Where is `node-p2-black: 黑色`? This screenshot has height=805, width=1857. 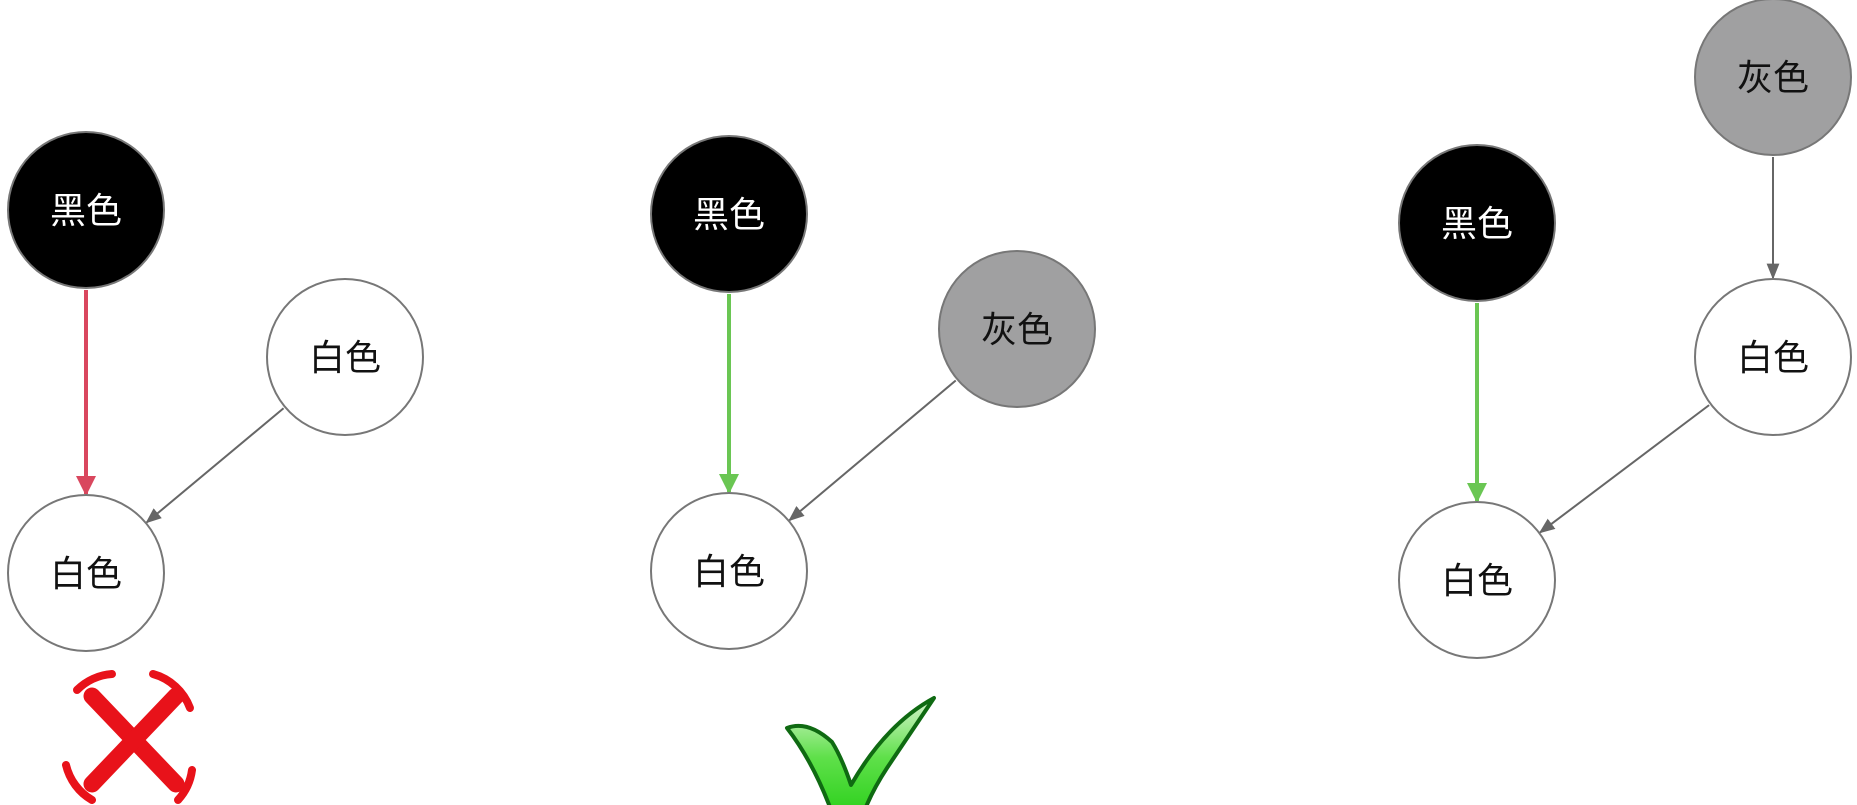 node-p2-black: 黑色 is located at coordinates (729, 214).